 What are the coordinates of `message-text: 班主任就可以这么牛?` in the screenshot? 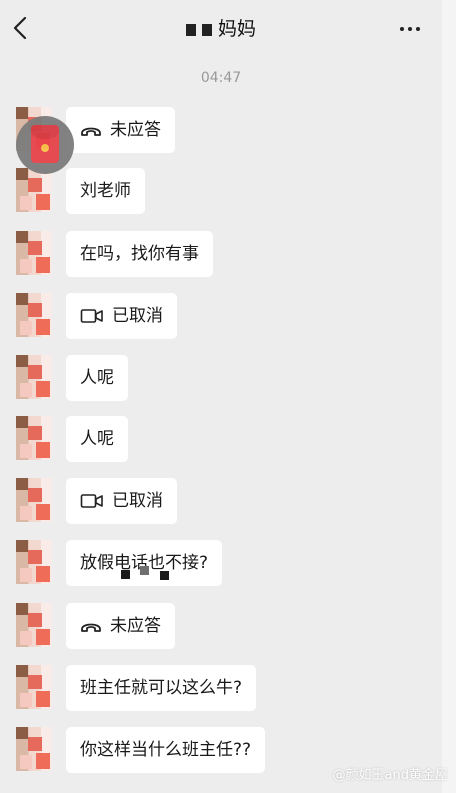 It's located at (161, 688).